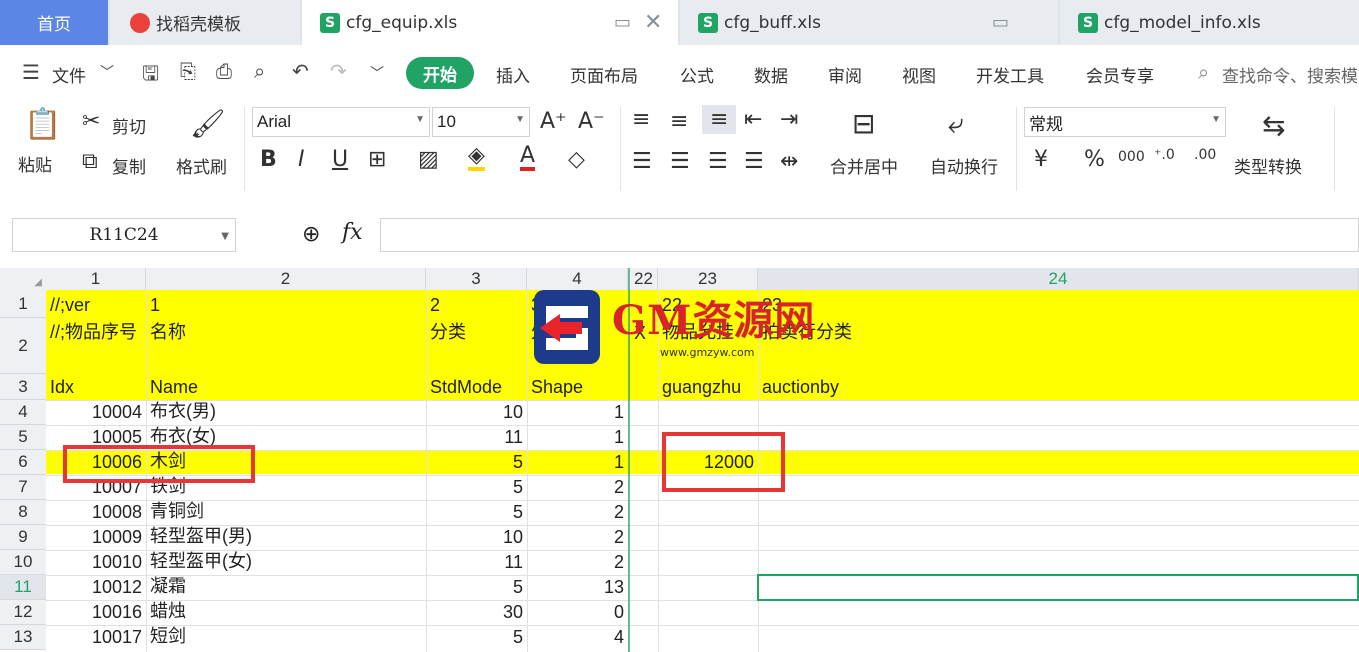  Describe the element at coordinates (869, 22) in the screenshot. I see `tab-cfg-buff: S cfg_buff.xls ▭` at that location.